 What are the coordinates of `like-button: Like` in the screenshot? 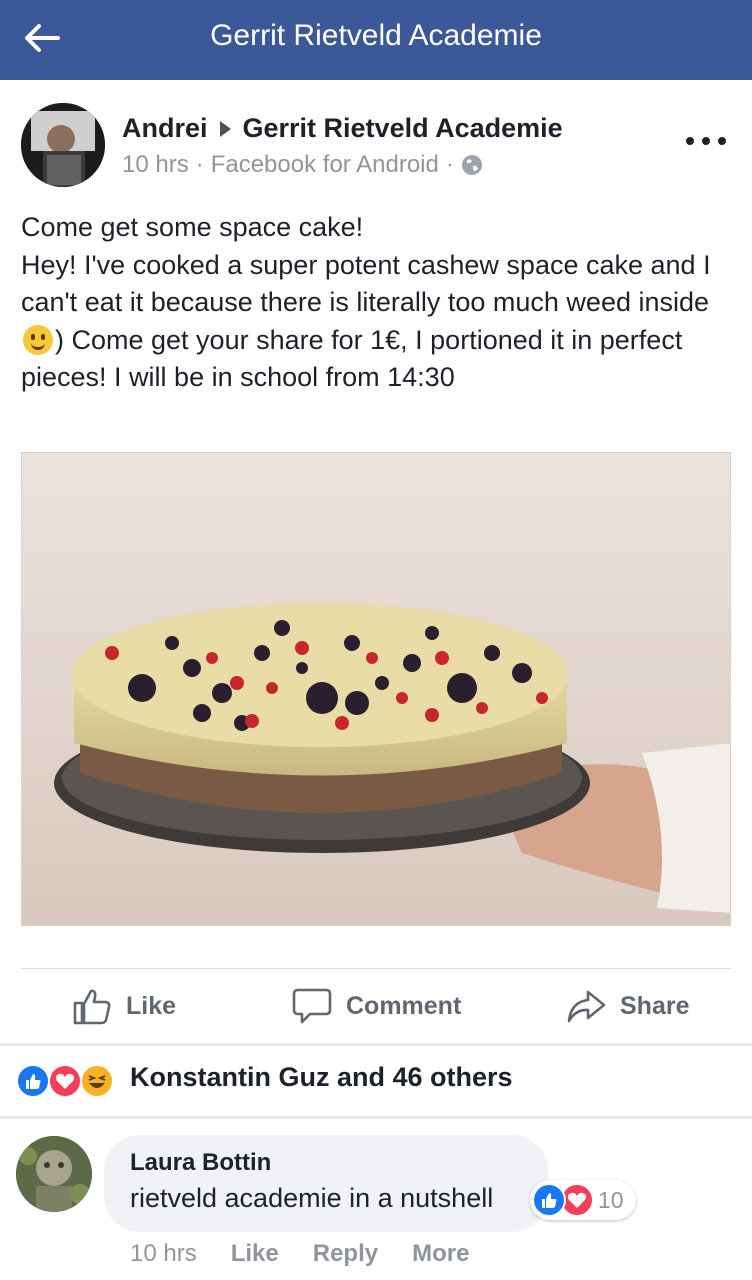 It's located at (124, 1006).